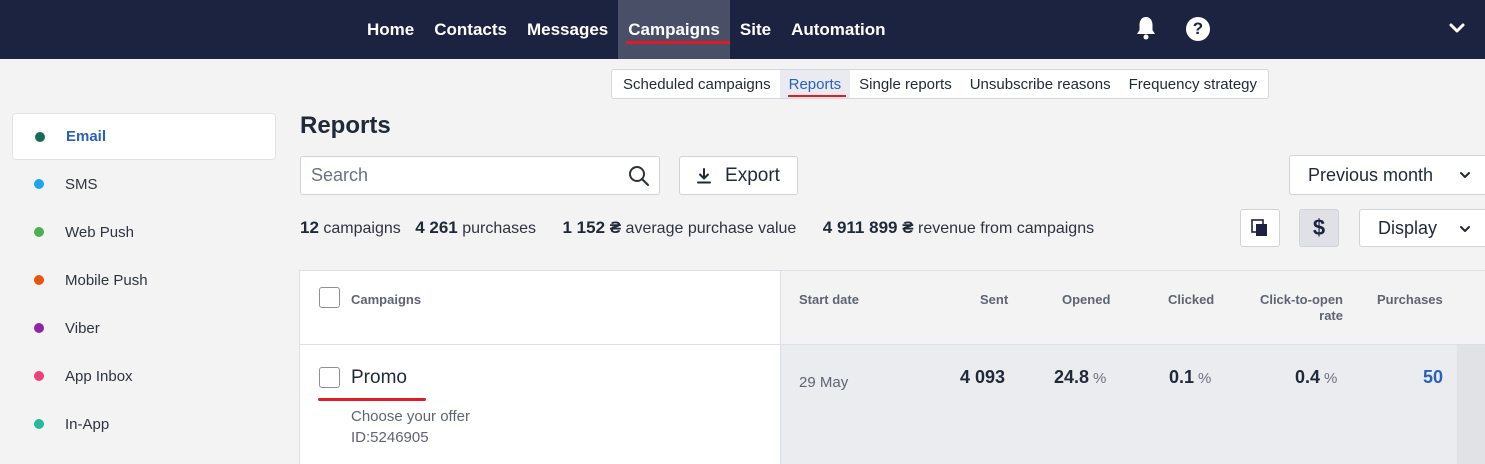  I want to click on page-title: Reports, so click(345, 125).